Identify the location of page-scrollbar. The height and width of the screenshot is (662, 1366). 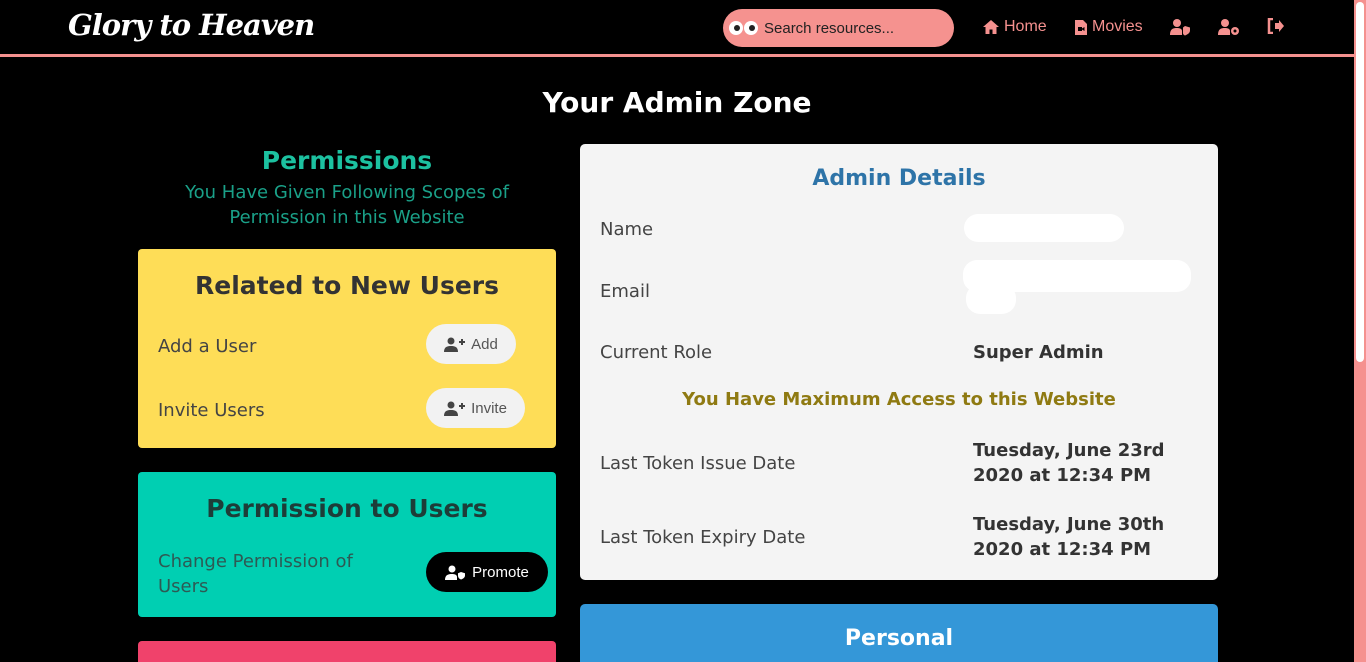
(1360, 331).